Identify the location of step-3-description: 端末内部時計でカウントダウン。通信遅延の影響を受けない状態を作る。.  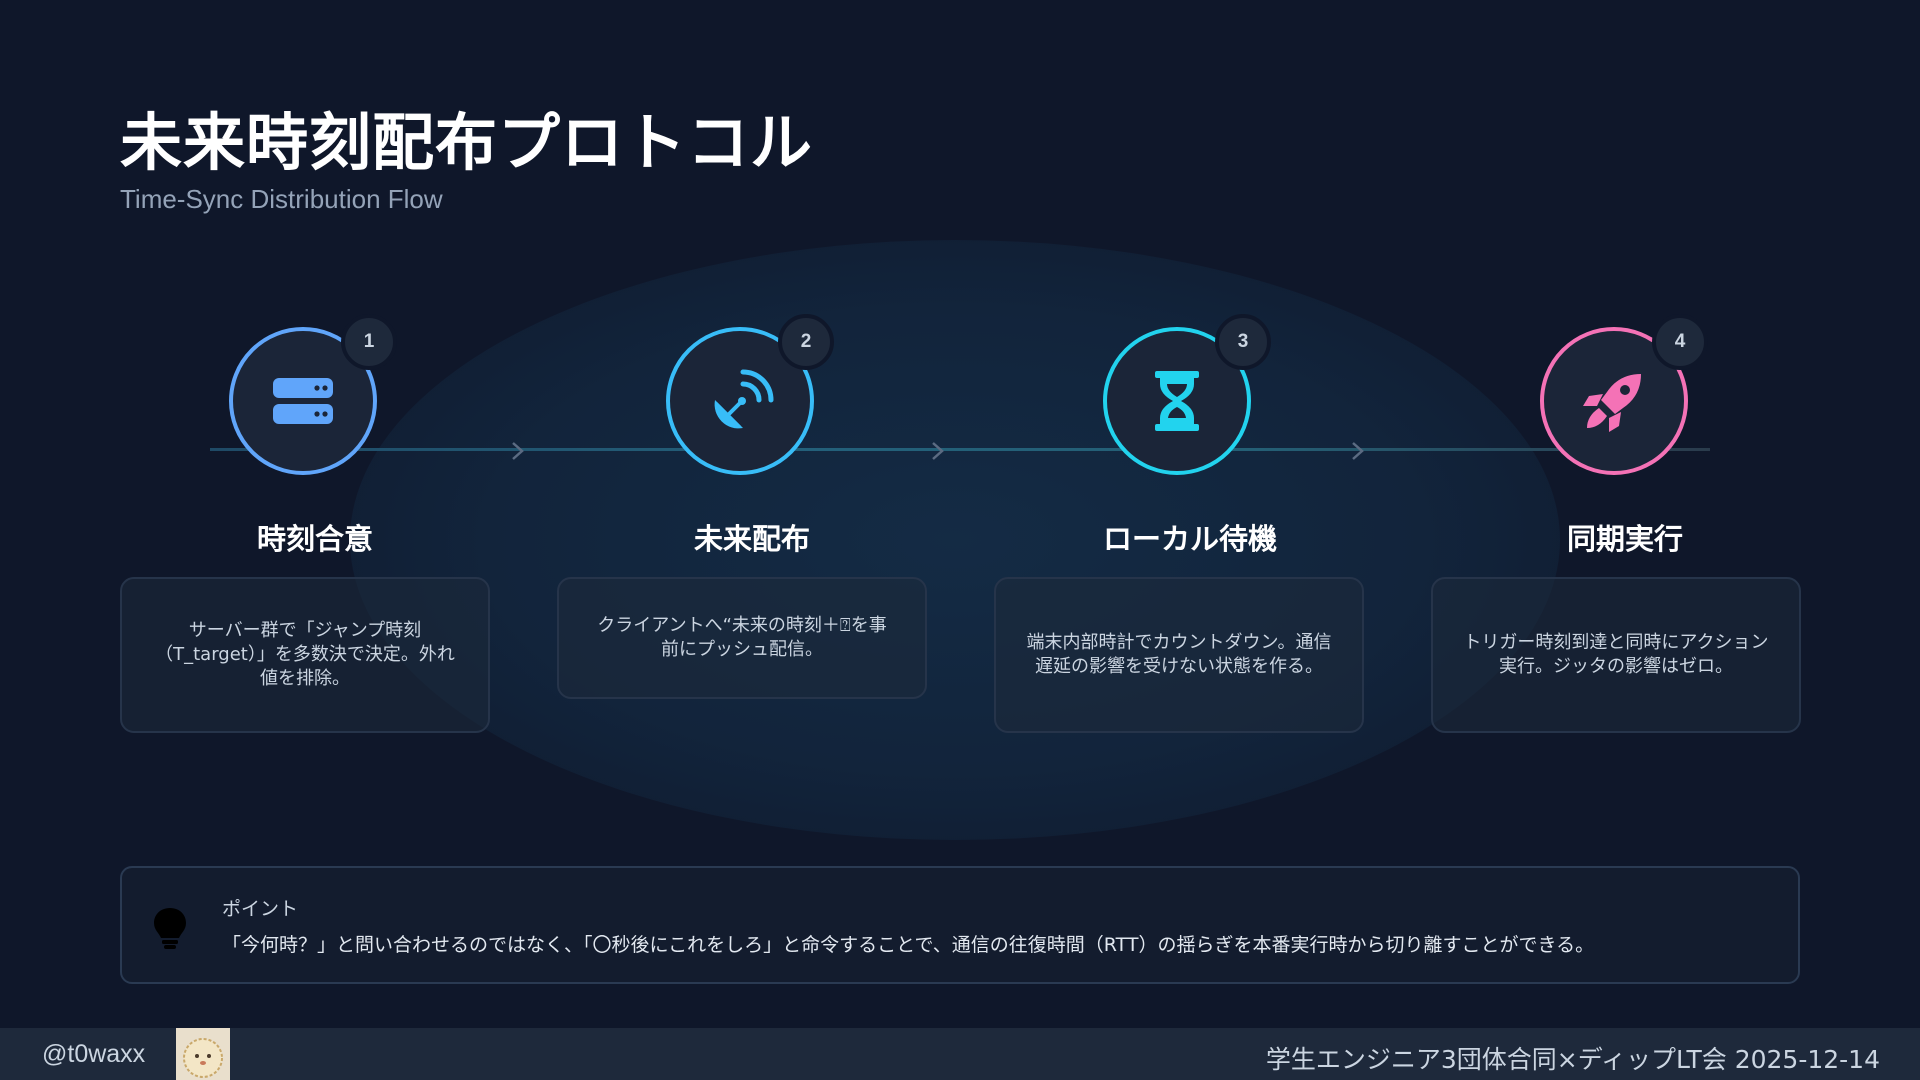
(1179, 654).